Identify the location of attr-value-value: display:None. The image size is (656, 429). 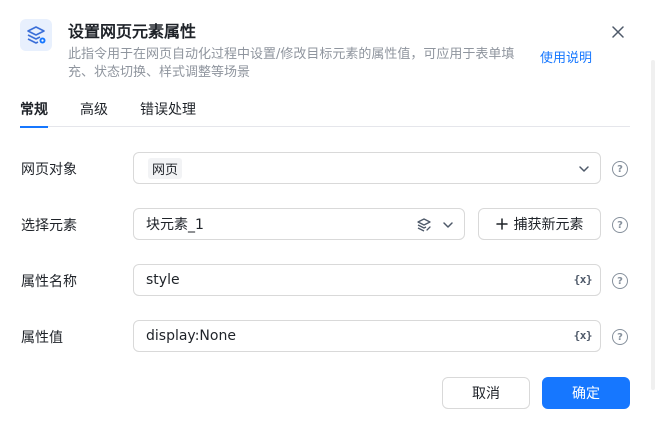
(191, 336).